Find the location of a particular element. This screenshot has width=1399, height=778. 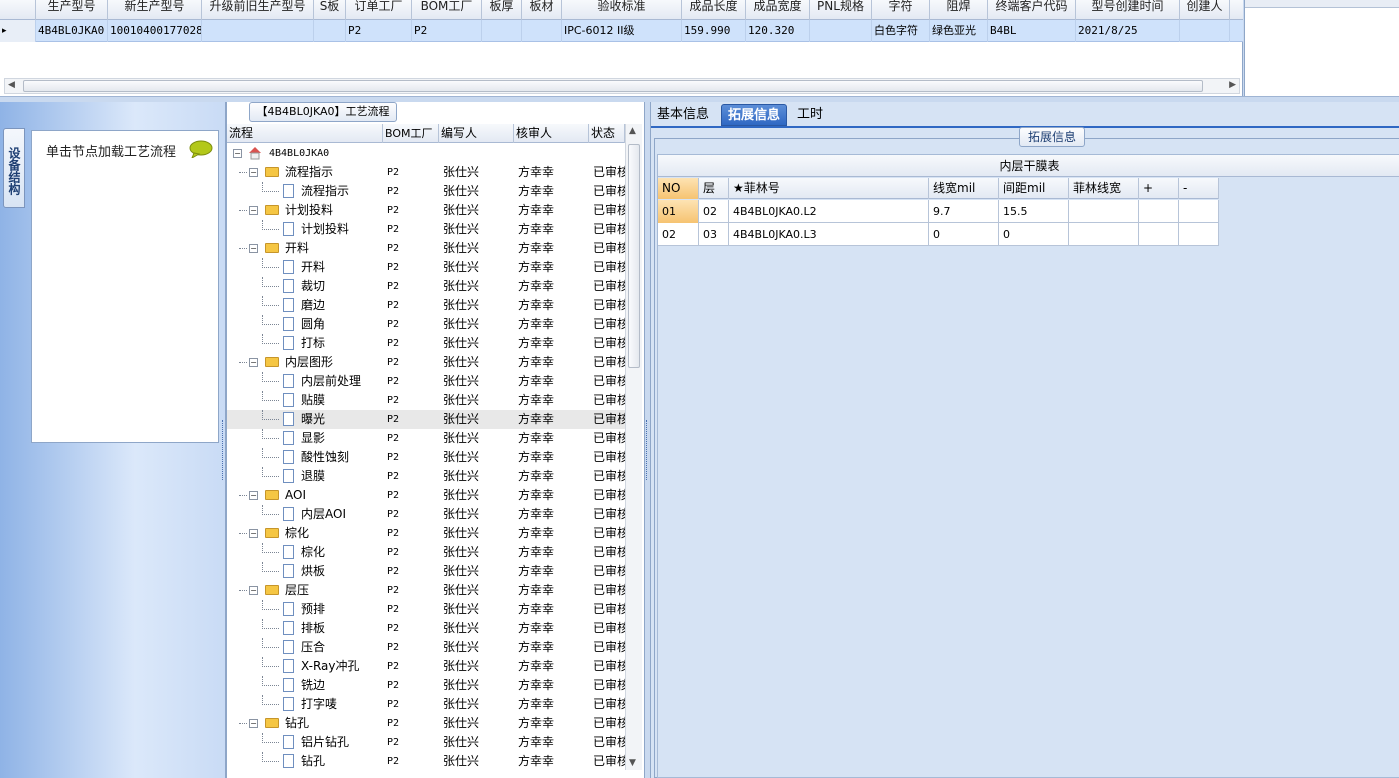

process-row: 钻孔 P2 张仕兴 方幸幸 已审核 is located at coordinates (426, 761).